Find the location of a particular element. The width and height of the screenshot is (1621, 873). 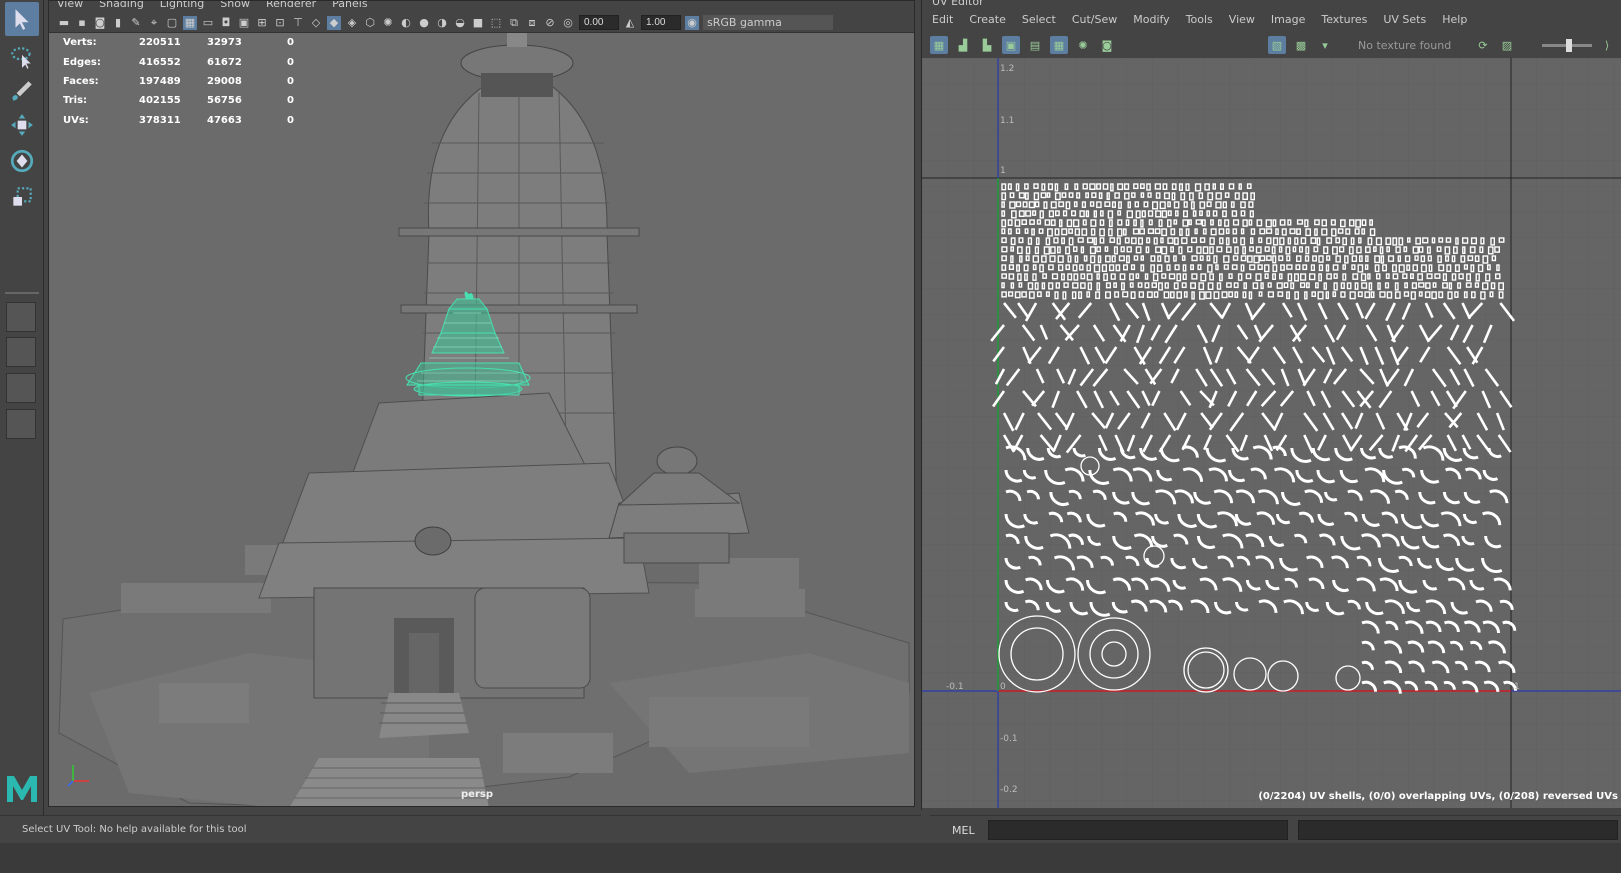

uv-unfold-icon: ▙ is located at coordinates (987, 45).